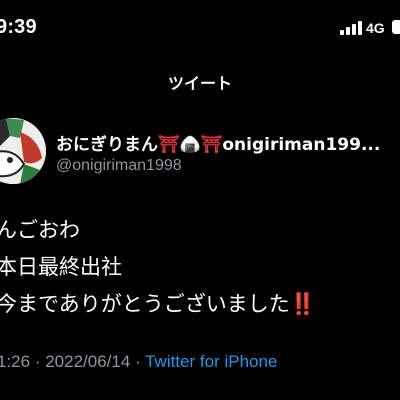  What do you see at coordinates (61, 267) in the screenshot?
I see `tweet-line: 本日最終出社` at bounding box center [61, 267].